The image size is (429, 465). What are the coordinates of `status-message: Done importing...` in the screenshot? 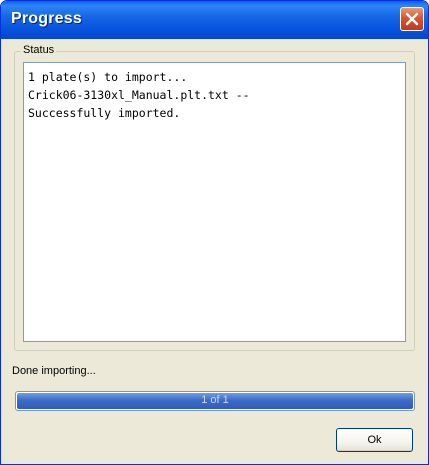 It's located at (54, 371).